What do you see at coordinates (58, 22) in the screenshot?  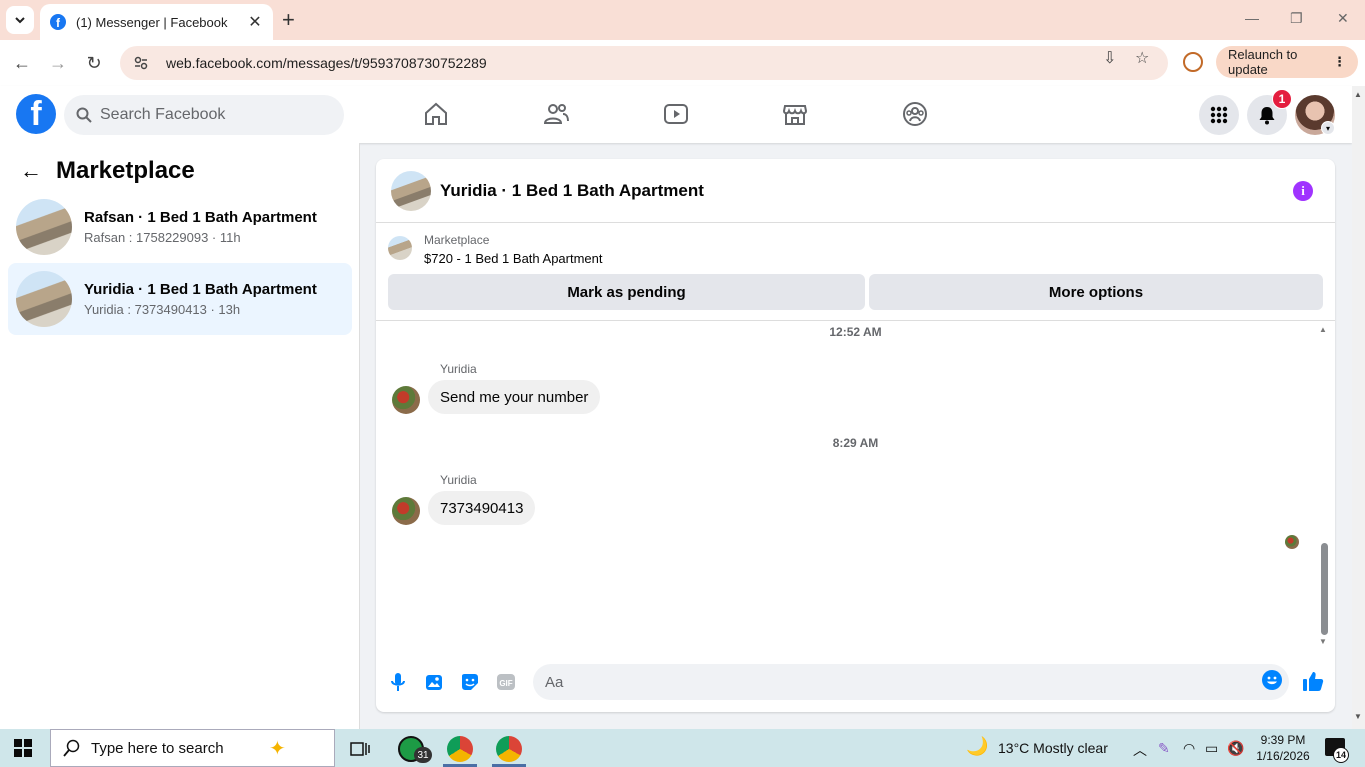 I see `facebook-favicon-icon: f` at bounding box center [58, 22].